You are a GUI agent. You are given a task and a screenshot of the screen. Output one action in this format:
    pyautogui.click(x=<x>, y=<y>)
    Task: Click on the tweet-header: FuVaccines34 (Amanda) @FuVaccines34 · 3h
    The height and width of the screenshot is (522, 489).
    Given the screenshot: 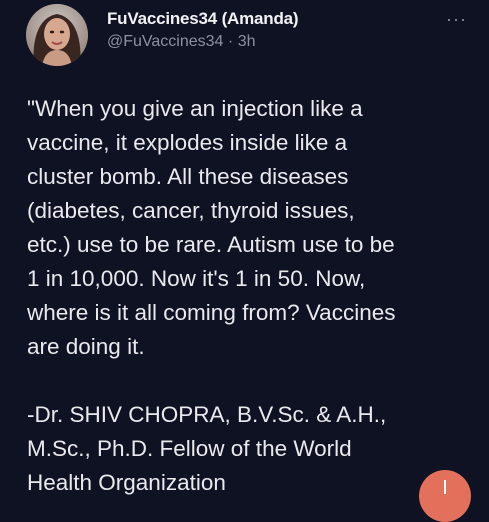 What is the action you would take?
    pyautogui.click(x=203, y=30)
    